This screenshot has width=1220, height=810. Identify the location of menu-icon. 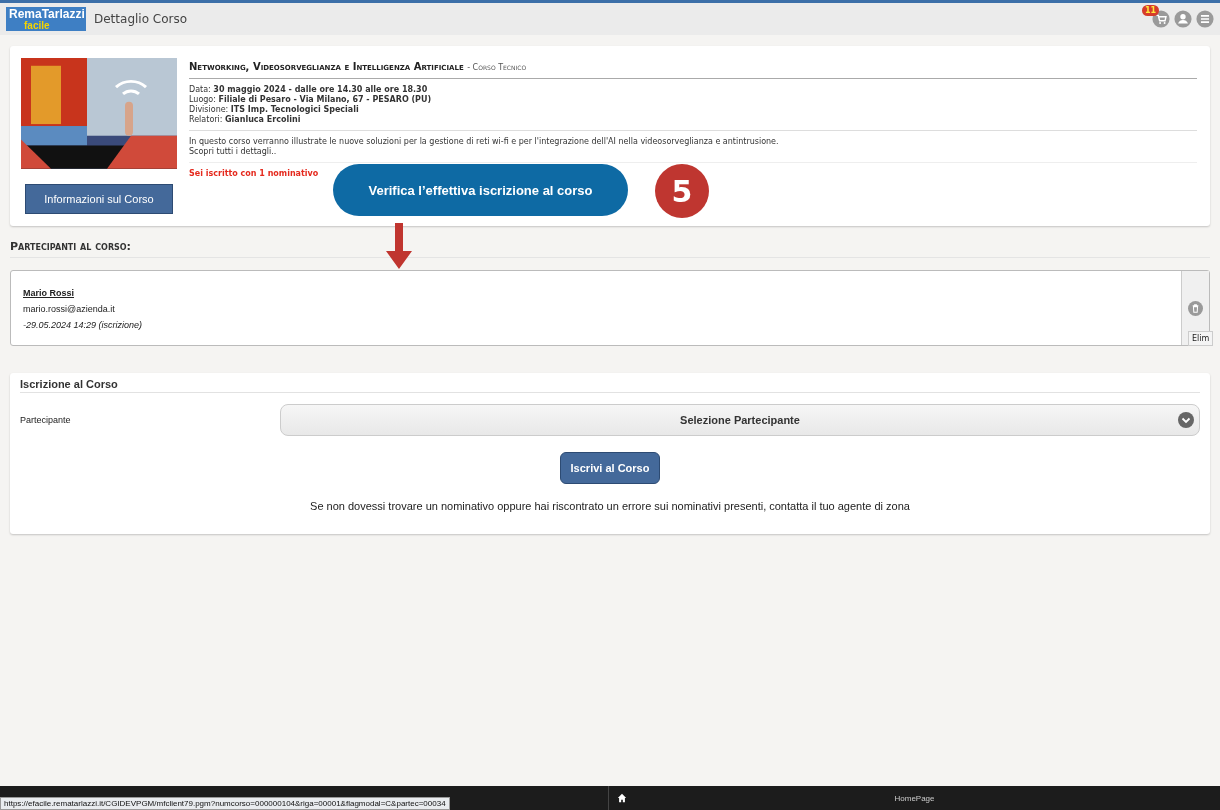
(1205, 19).